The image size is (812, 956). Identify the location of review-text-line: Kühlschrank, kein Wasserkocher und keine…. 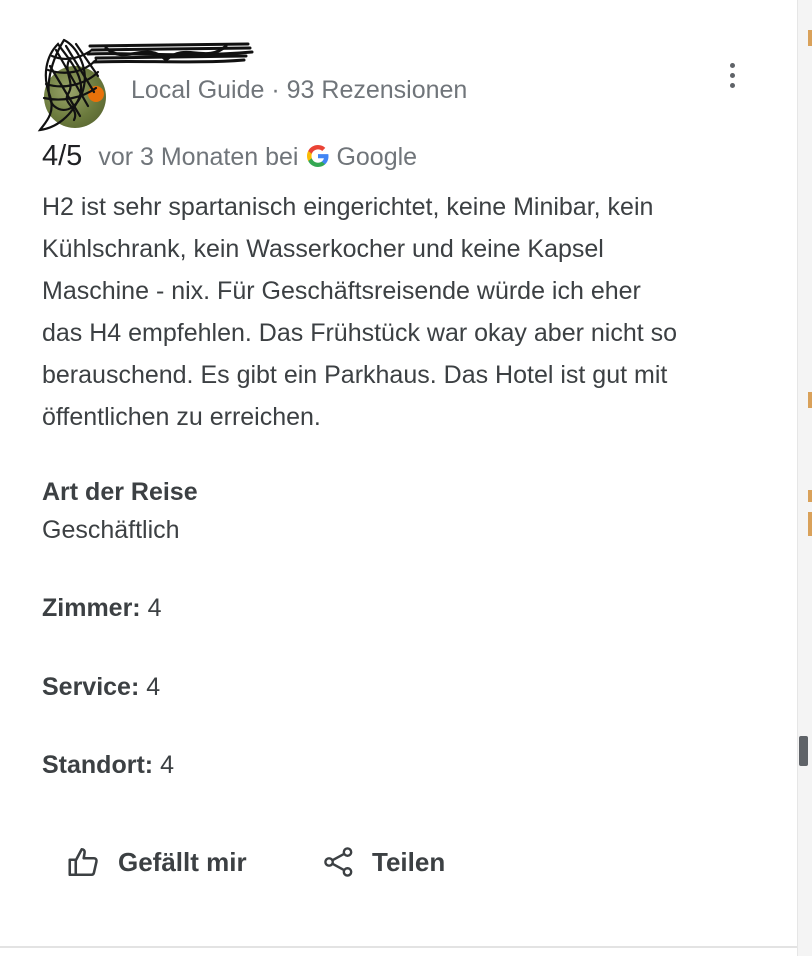
(323, 249).